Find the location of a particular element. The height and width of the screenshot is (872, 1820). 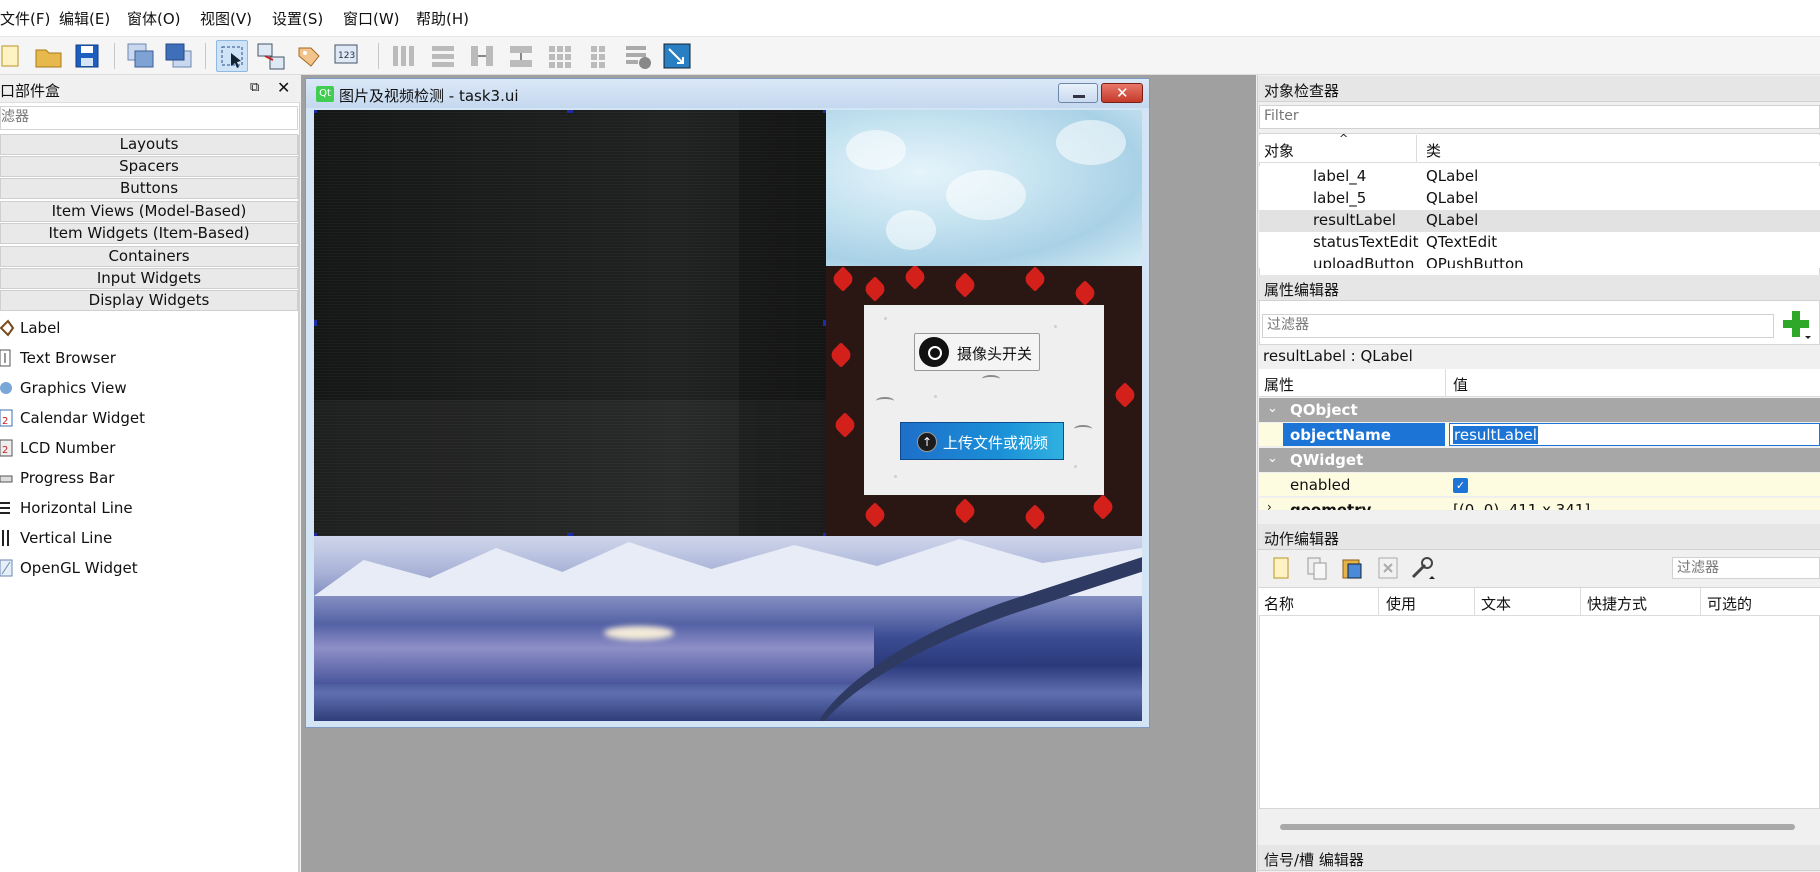

lake is located at coordinates (594, 654).